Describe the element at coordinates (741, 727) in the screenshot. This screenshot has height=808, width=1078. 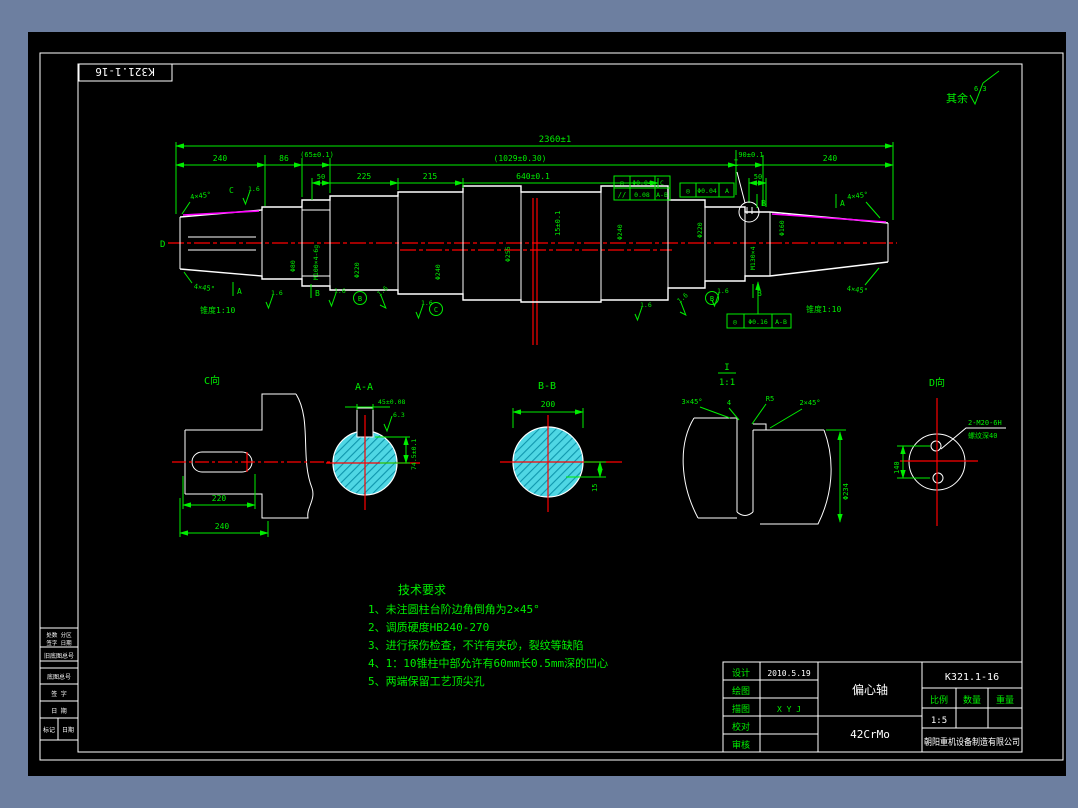
I see `tb-row4-label: 校对` at that location.